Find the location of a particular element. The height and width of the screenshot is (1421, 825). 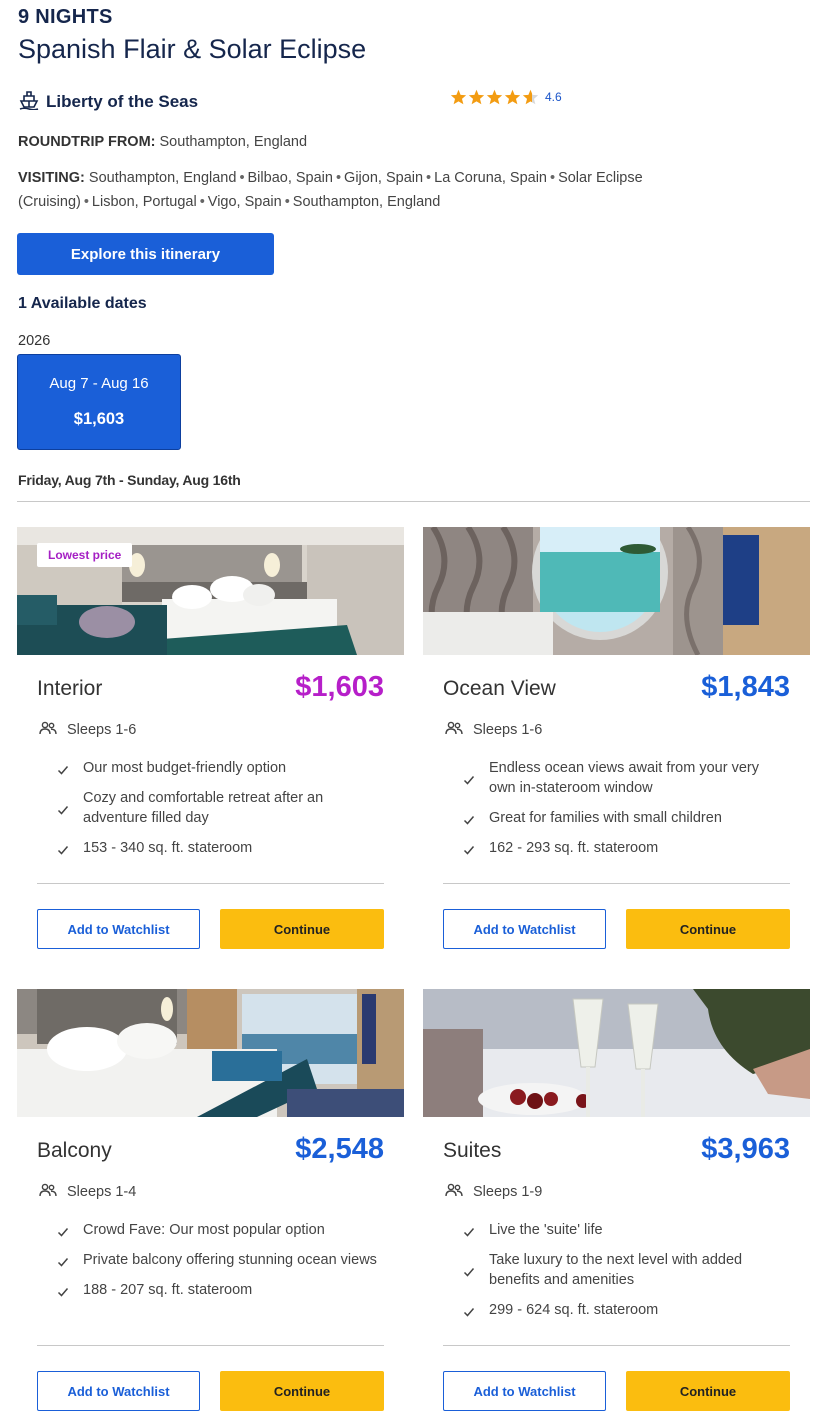

room-price: $1,603 is located at coordinates (339, 687).